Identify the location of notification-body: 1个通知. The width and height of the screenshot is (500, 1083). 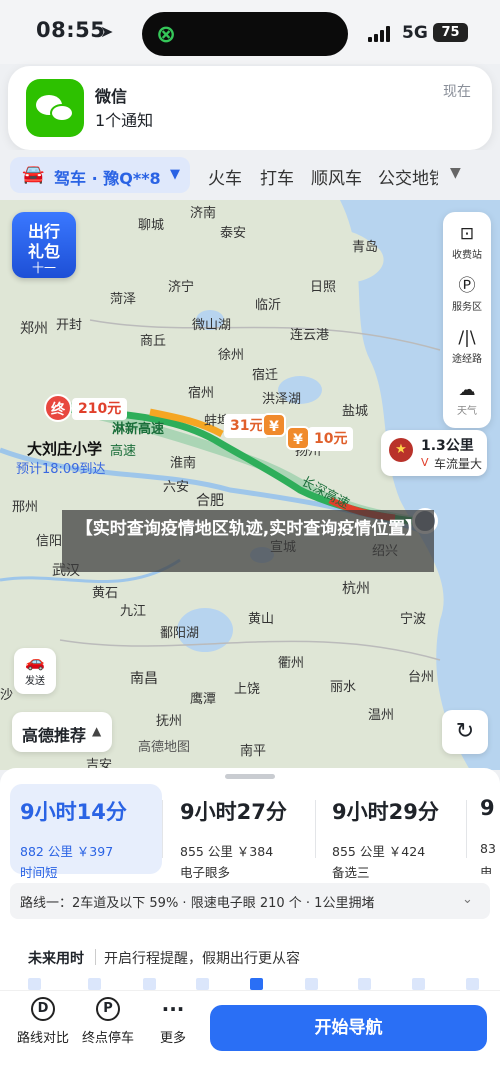
(124, 120).